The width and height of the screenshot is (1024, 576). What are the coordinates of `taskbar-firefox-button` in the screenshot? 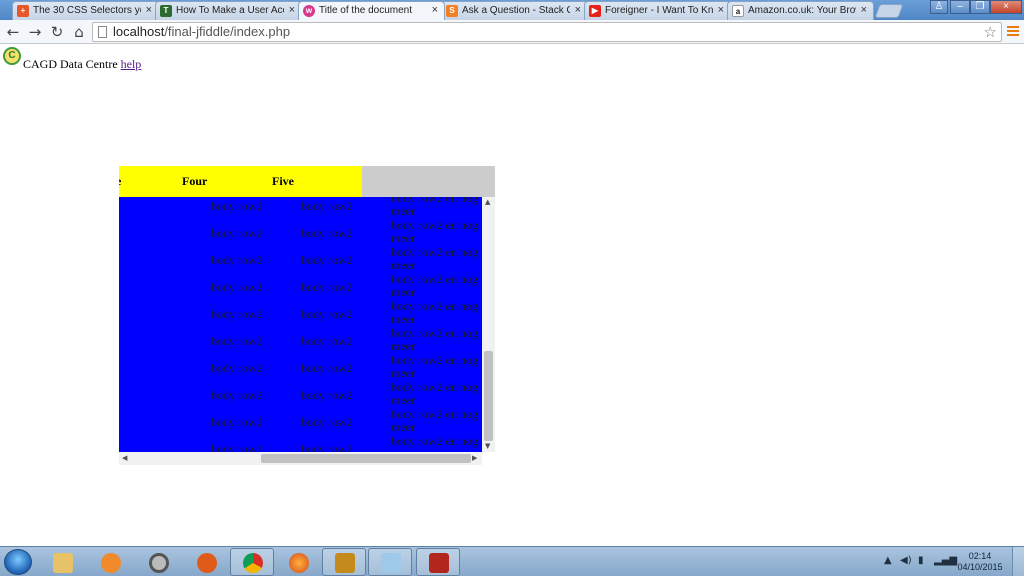 It's located at (298, 562).